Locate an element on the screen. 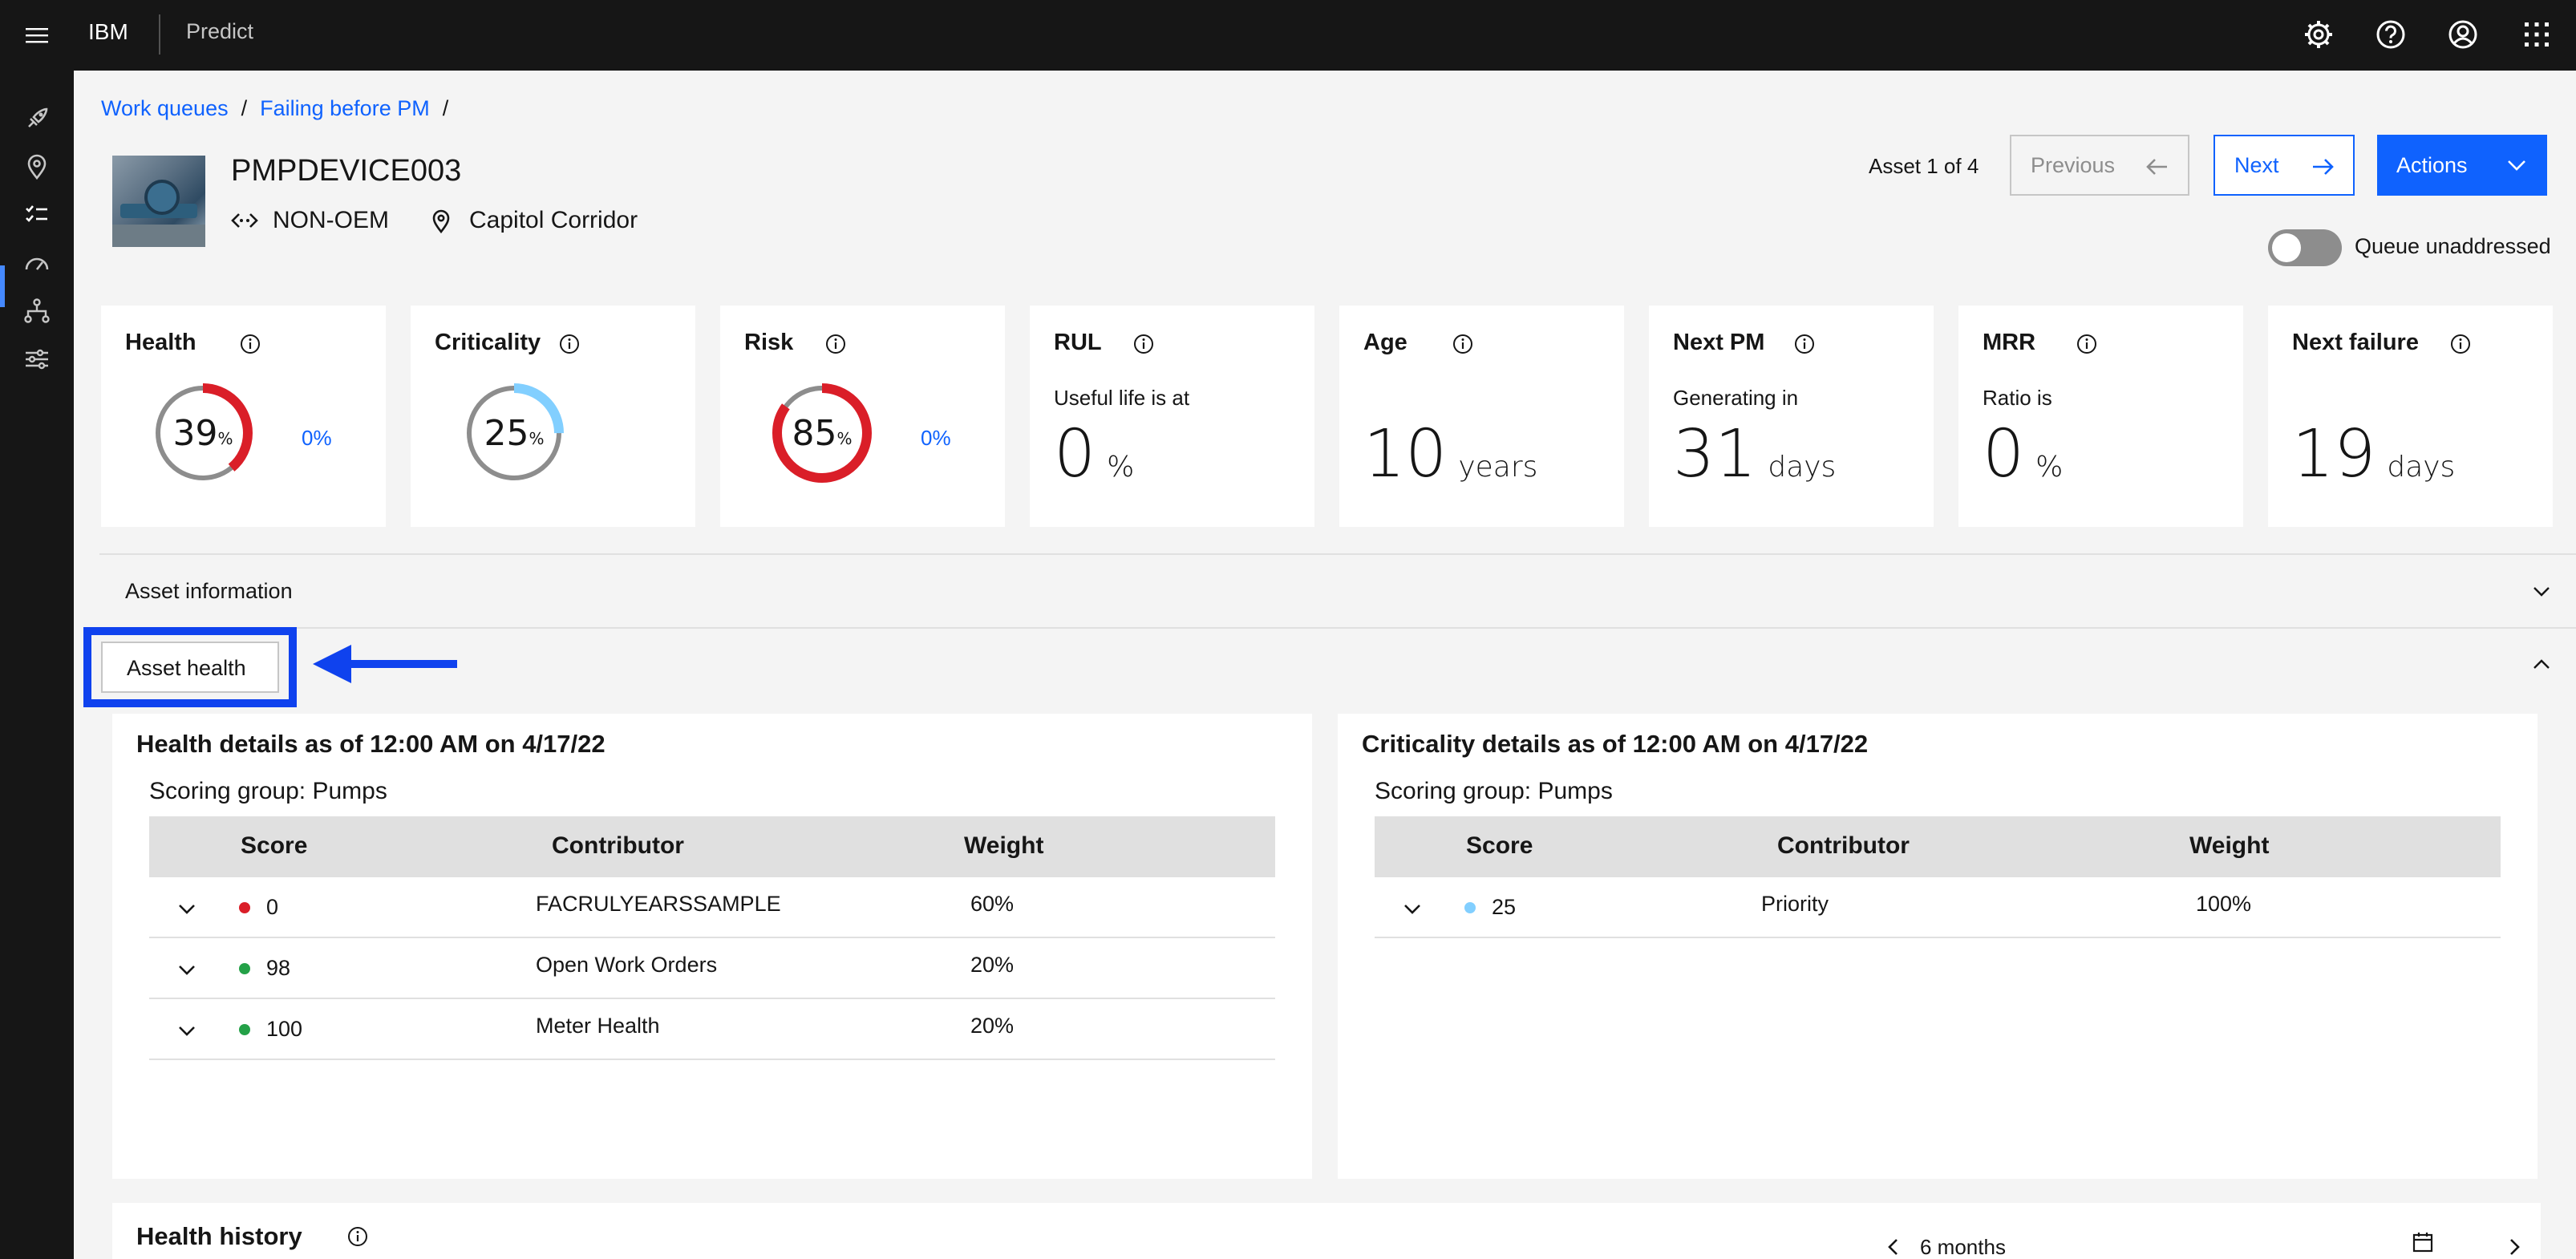 The width and height of the screenshot is (2576, 1259). brand-logo: IBM is located at coordinates (108, 32).